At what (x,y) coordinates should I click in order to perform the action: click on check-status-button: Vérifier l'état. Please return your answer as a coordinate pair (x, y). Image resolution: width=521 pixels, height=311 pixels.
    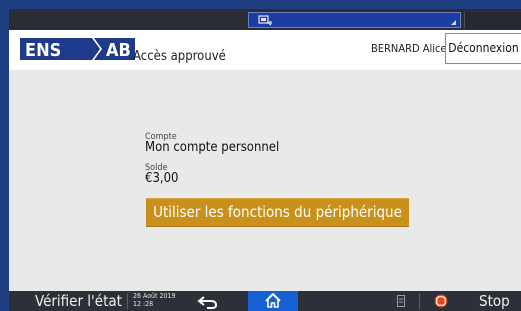
    Looking at the image, I should click on (78, 301).